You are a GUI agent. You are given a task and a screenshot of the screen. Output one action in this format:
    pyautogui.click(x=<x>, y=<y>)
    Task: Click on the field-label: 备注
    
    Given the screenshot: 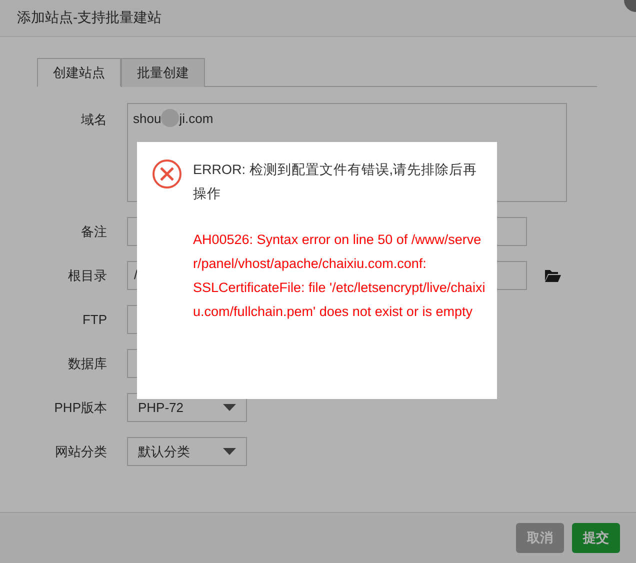 What is the action you would take?
    pyautogui.click(x=93, y=231)
    